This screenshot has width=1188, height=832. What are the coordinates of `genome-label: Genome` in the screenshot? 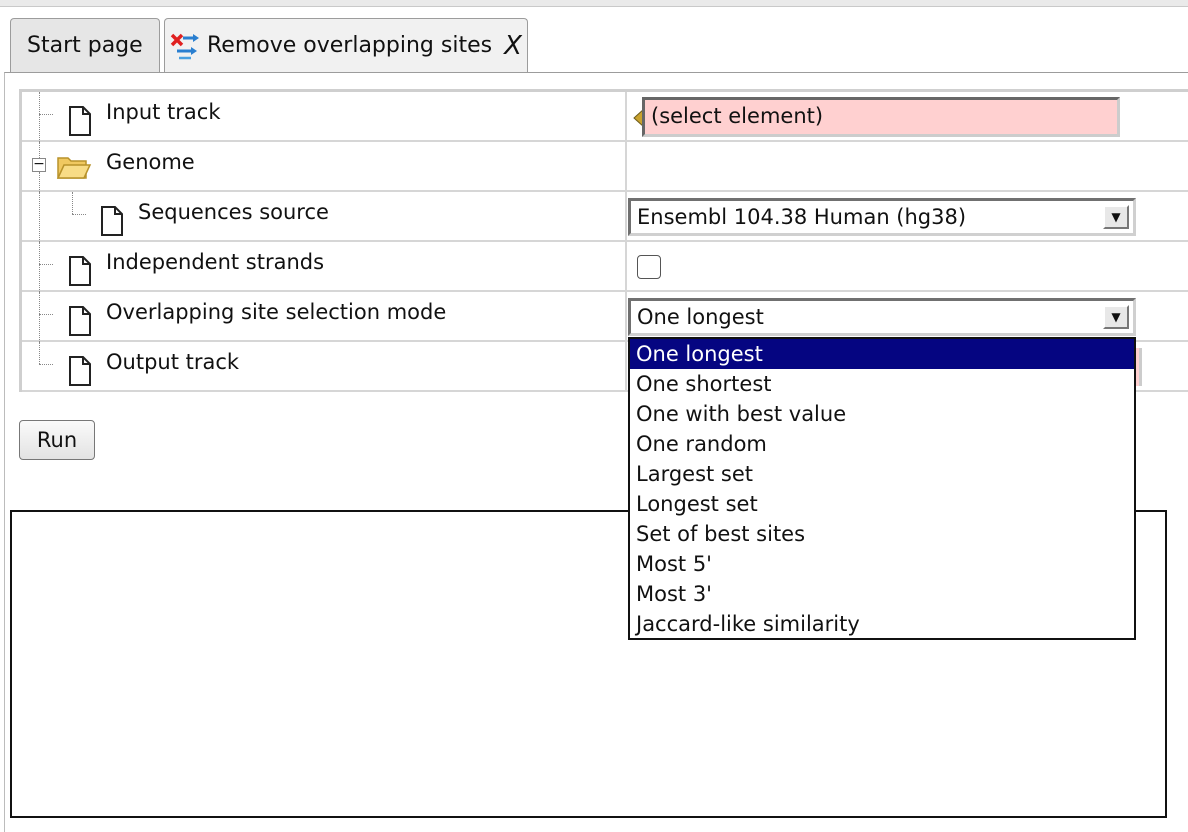 It's located at (150, 162).